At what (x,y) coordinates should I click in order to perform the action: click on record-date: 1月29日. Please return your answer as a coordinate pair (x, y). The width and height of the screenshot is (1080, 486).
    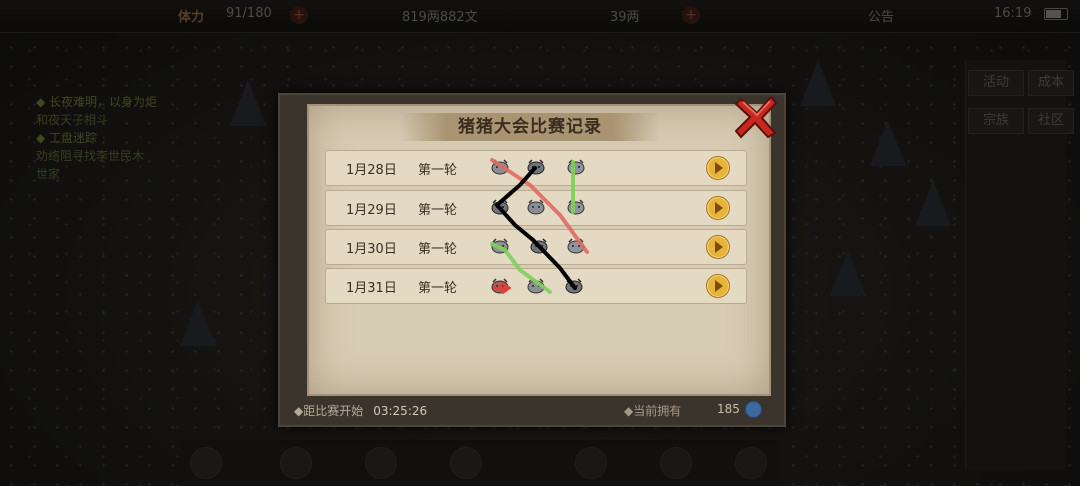
    Looking at the image, I should click on (371, 210).